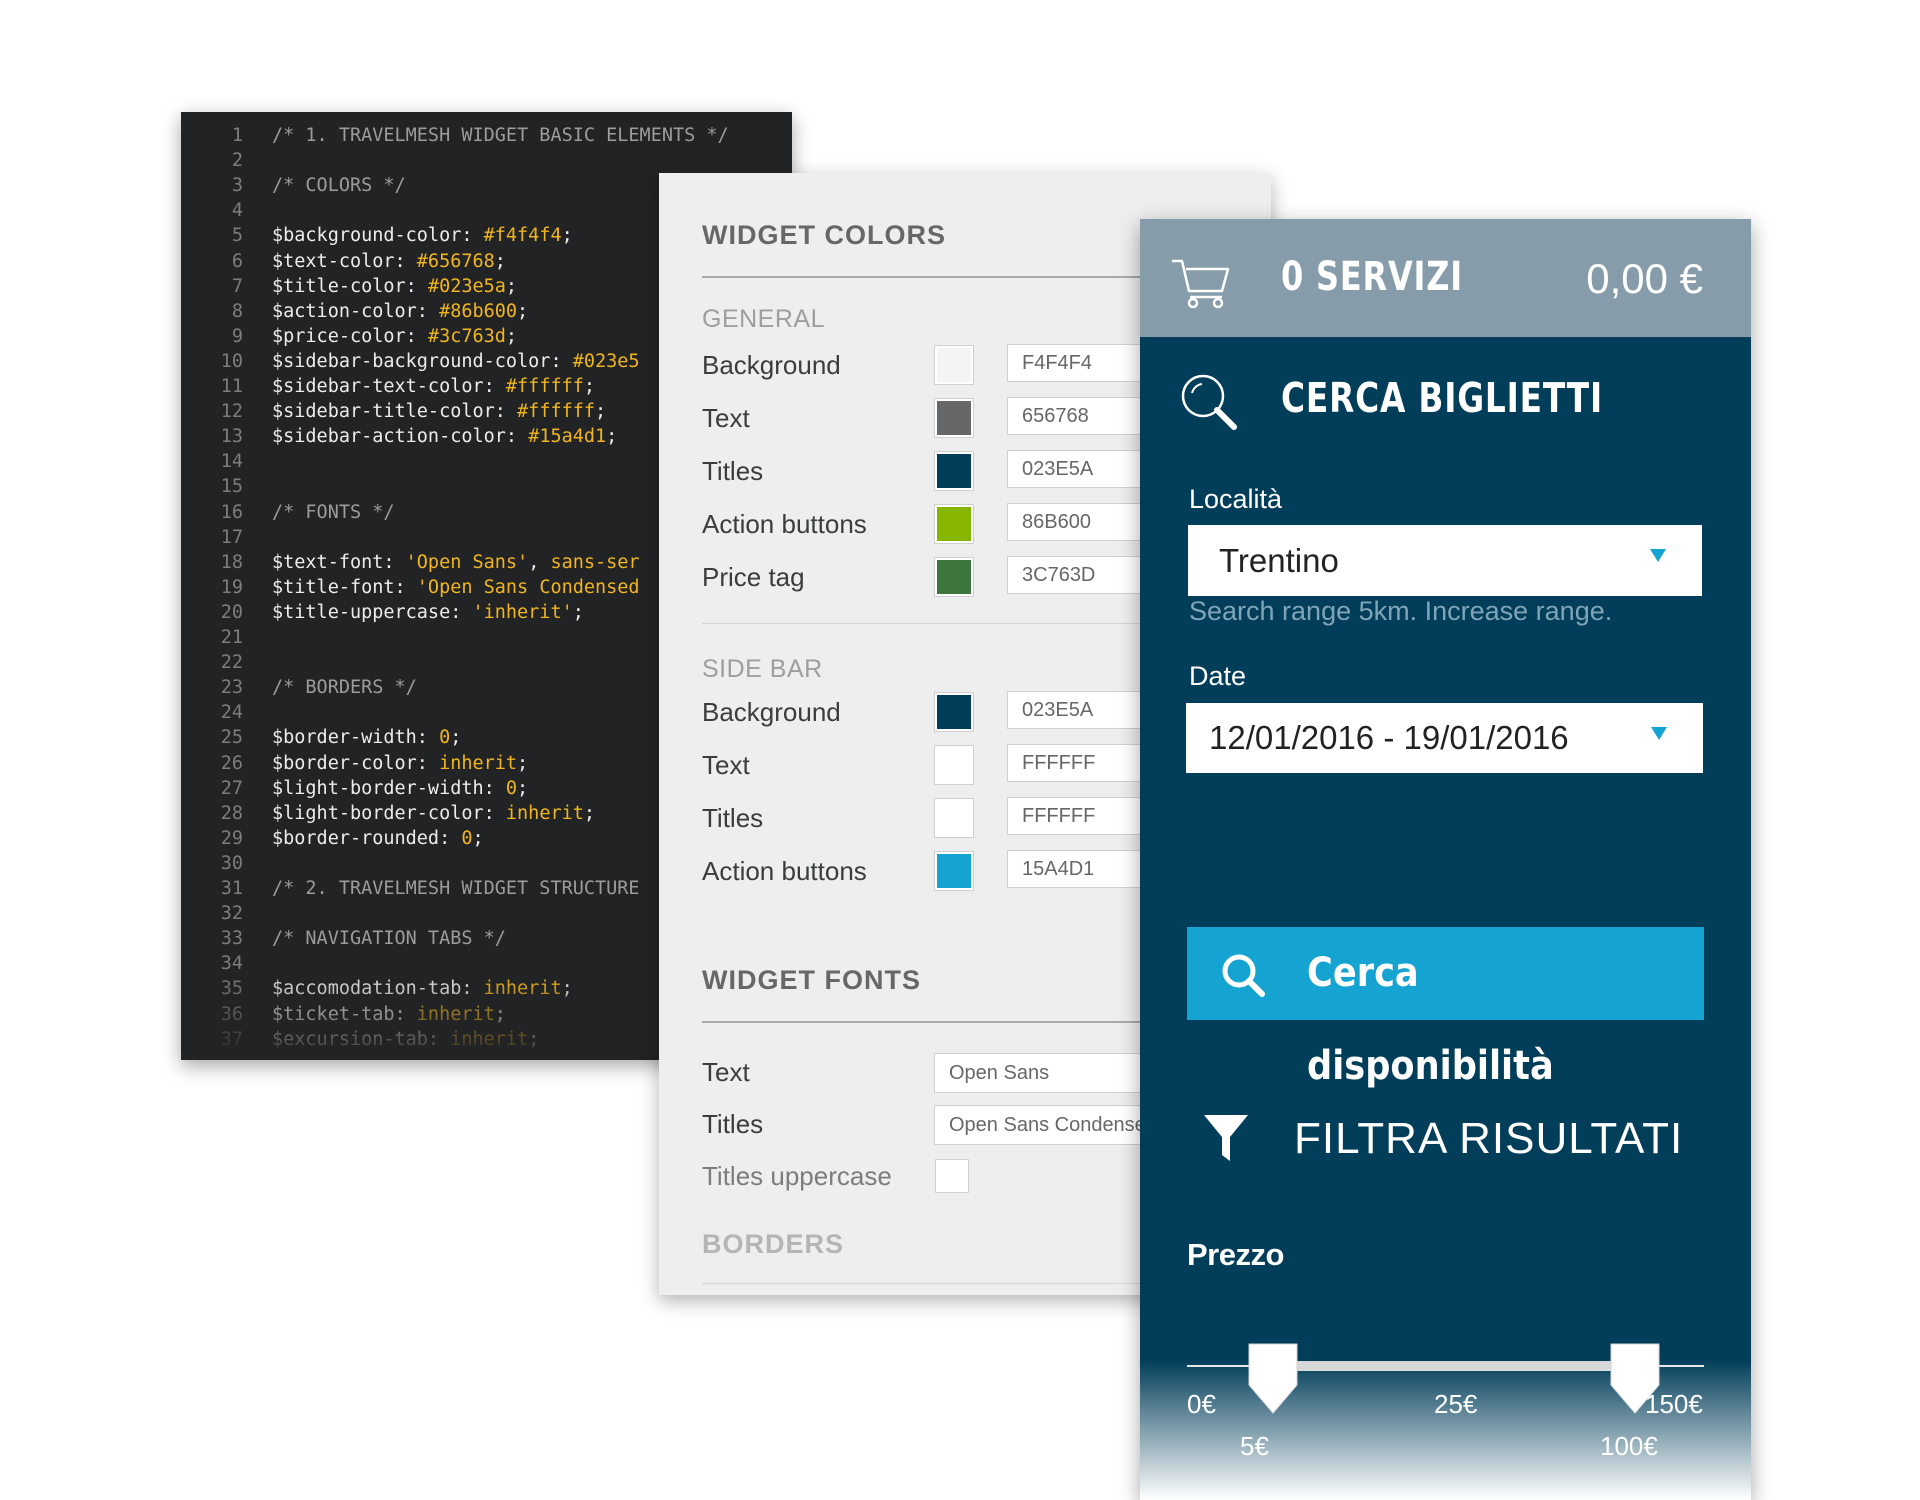 Image resolution: width=1920 pixels, height=1500 pixels. What do you see at coordinates (237, 211) in the screenshot?
I see `line-number: 4` at bounding box center [237, 211].